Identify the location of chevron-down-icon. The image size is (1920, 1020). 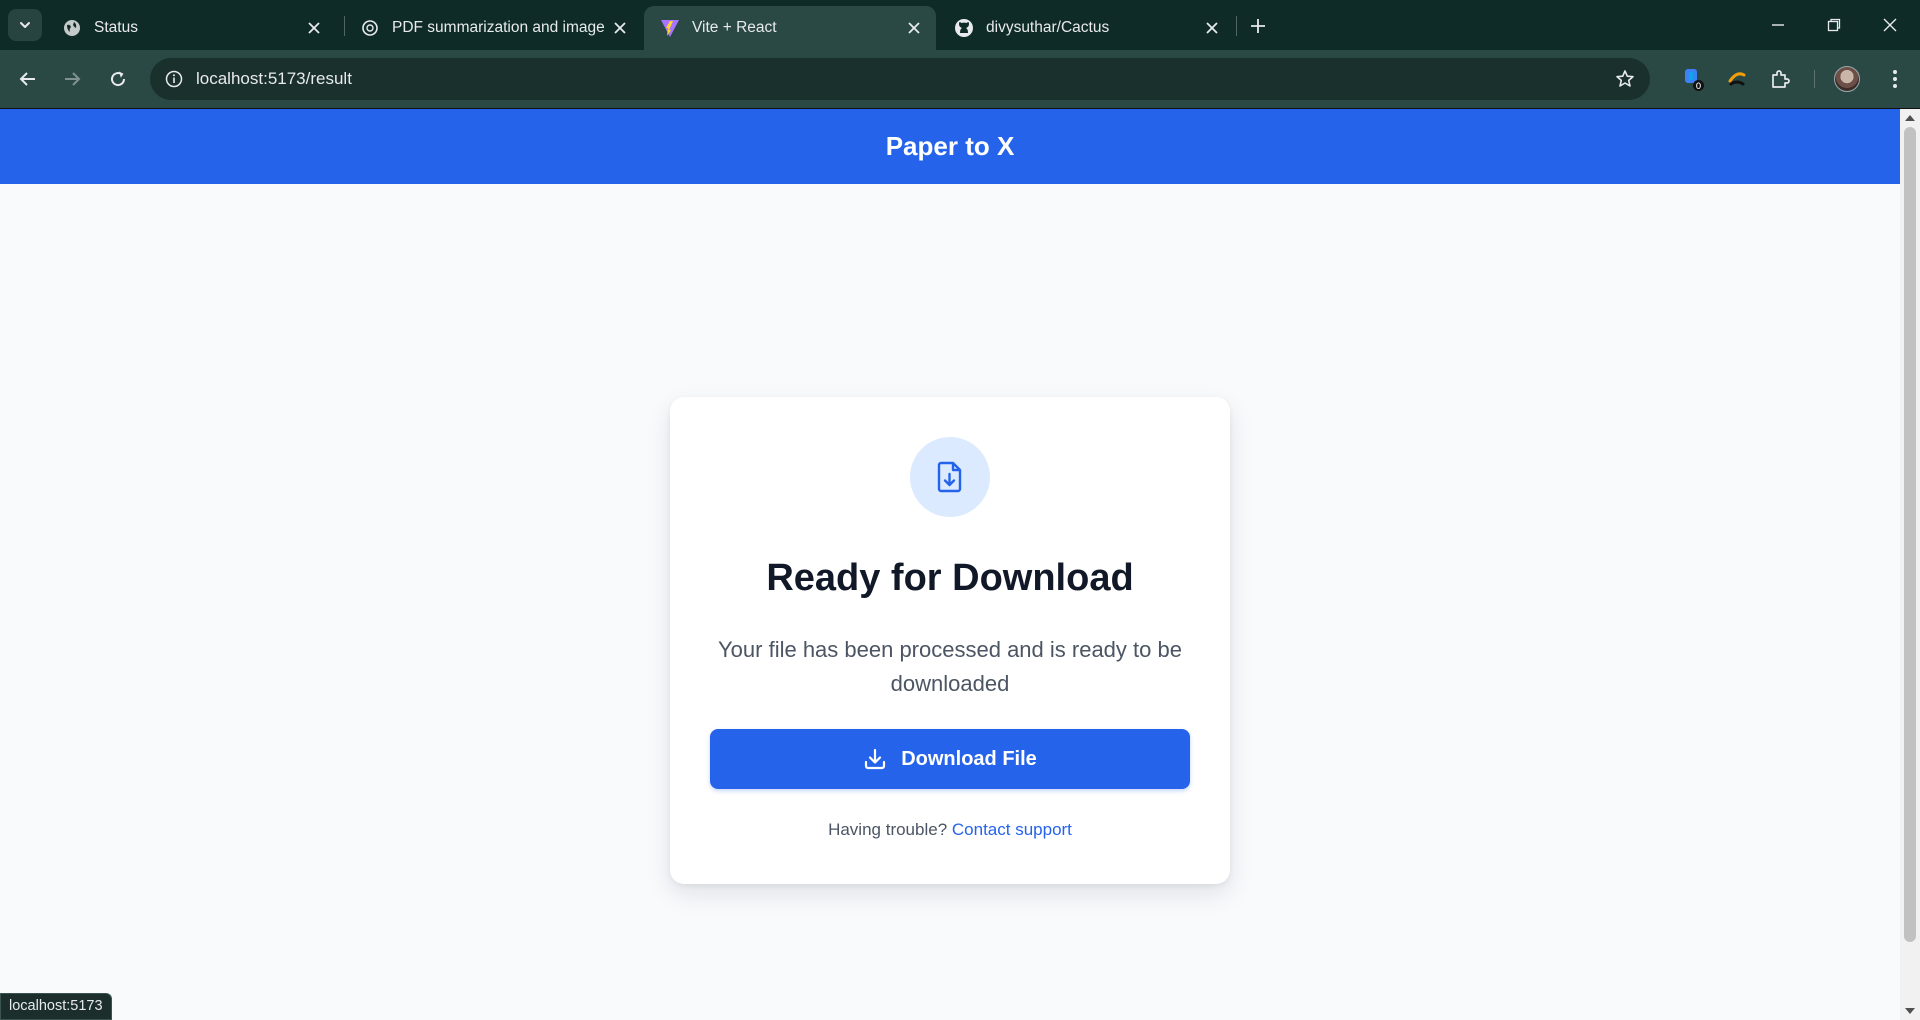
(25, 25).